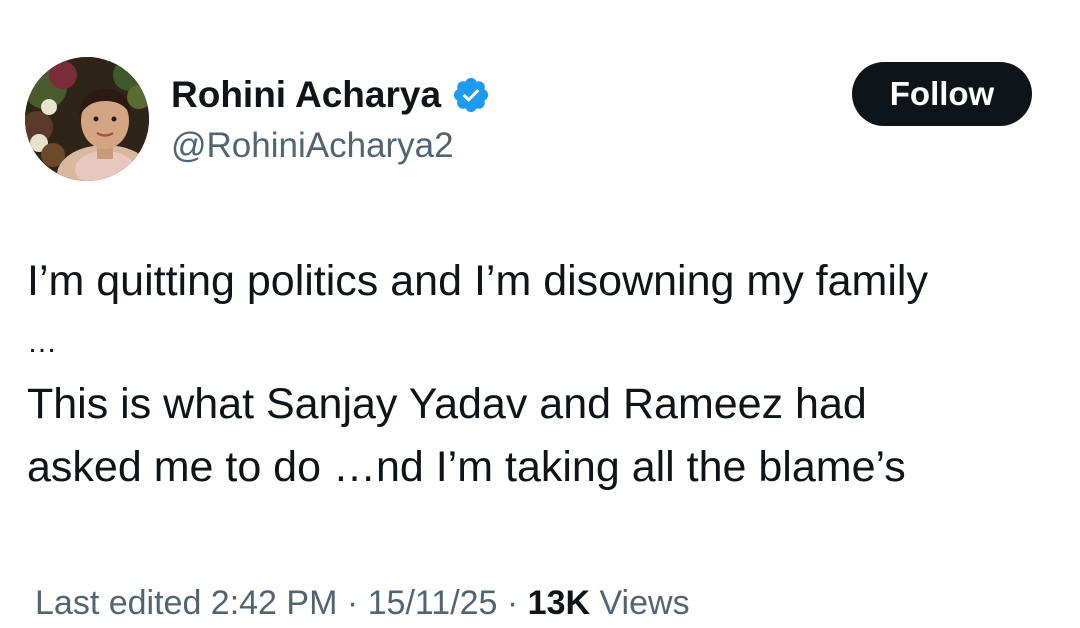  What do you see at coordinates (942, 94) in the screenshot?
I see `follow-button: Follow` at bounding box center [942, 94].